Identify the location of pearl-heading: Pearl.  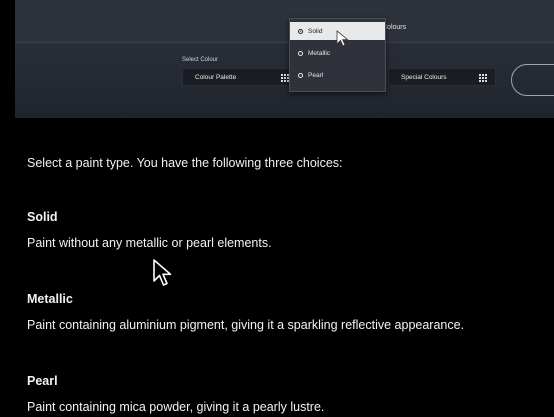
(42, 381).